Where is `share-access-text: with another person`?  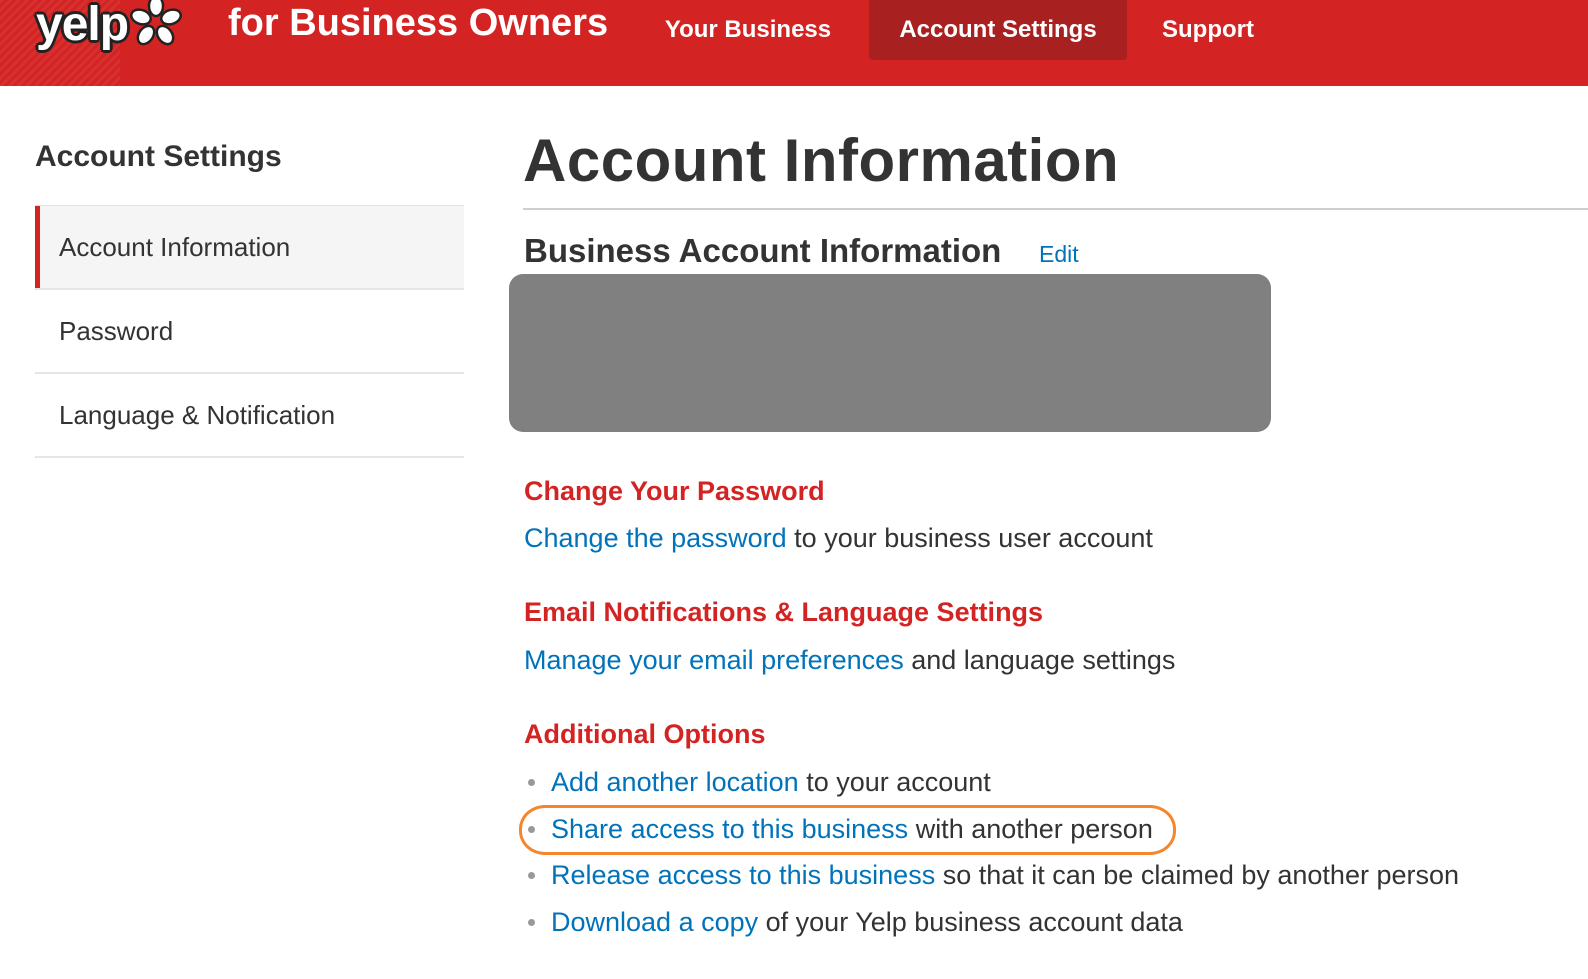
share-access-text: with another person is located at coordinates (1030, 828).